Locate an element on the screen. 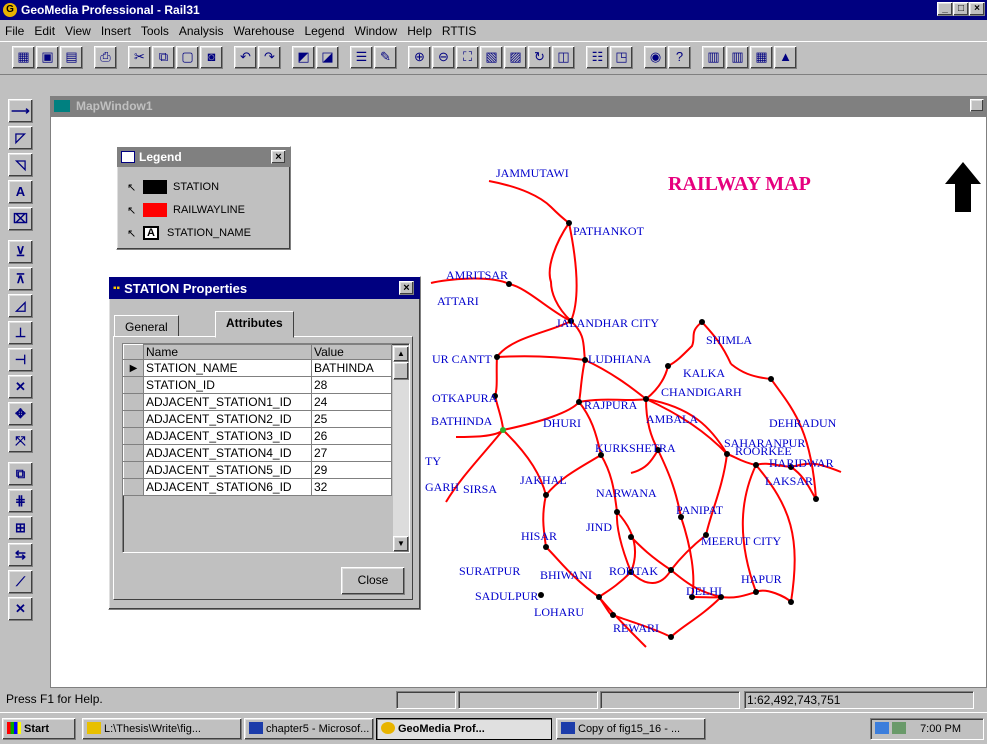 The width and height of the screenshot is (987, 744). network-icon is located at coordinates (882, 728).